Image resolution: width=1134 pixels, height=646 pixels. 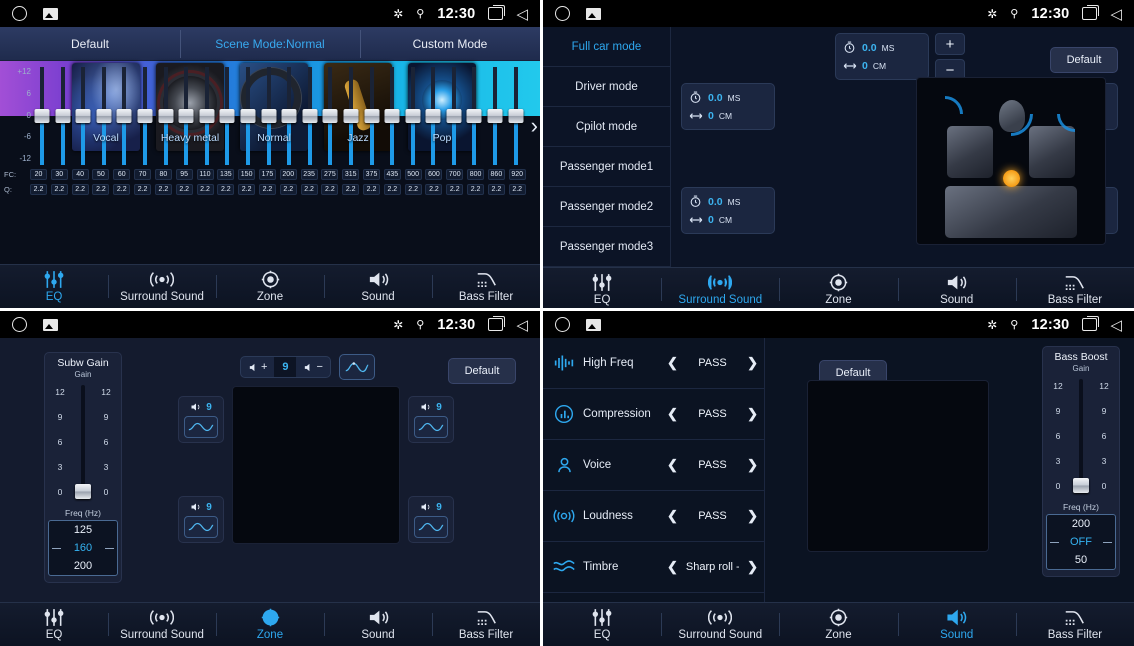 I want to click on eq-fc-cell: 95, so click(x=184, y=174).